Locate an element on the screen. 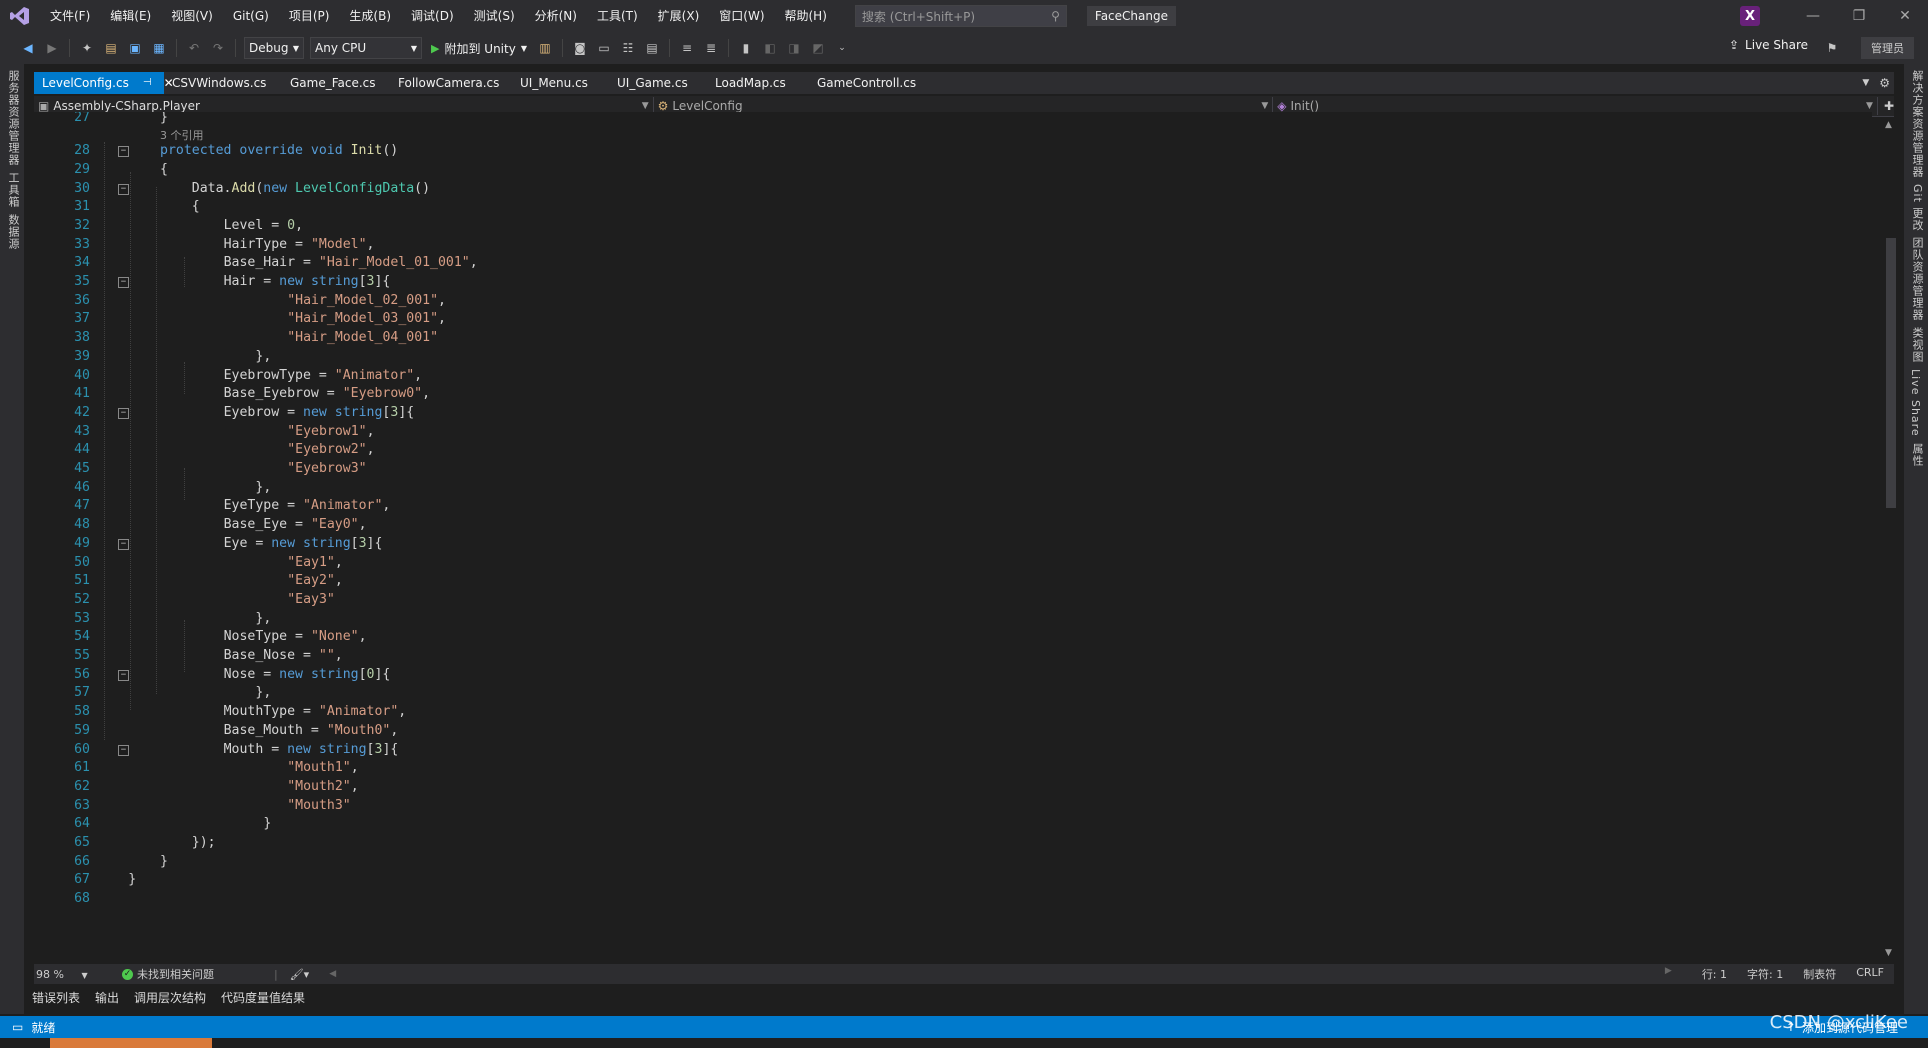 The width and height of the screenshot is (1928, 1048). tab-document: FollowCamera.cs is located at coordinates (451, 83).